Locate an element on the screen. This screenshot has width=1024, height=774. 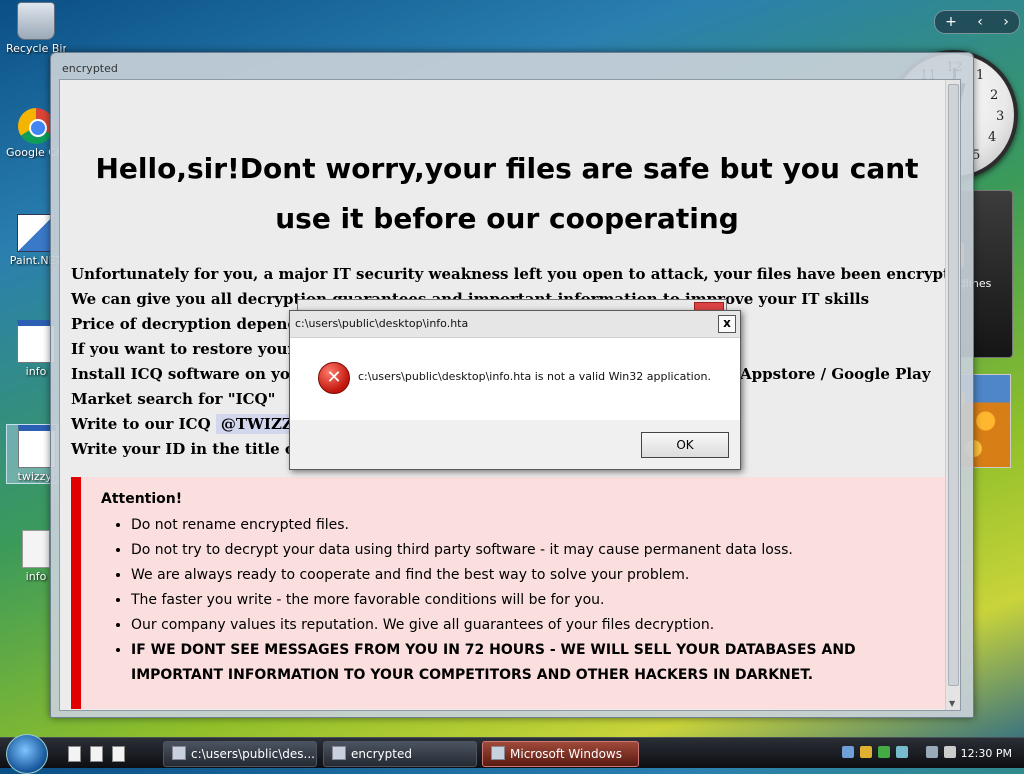
scrollbar-thumb is located at coordinates (953, 385).